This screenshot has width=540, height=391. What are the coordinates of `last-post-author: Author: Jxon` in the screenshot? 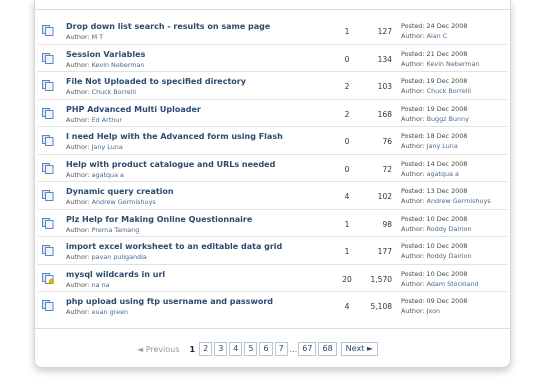 It's located at (434, 311).